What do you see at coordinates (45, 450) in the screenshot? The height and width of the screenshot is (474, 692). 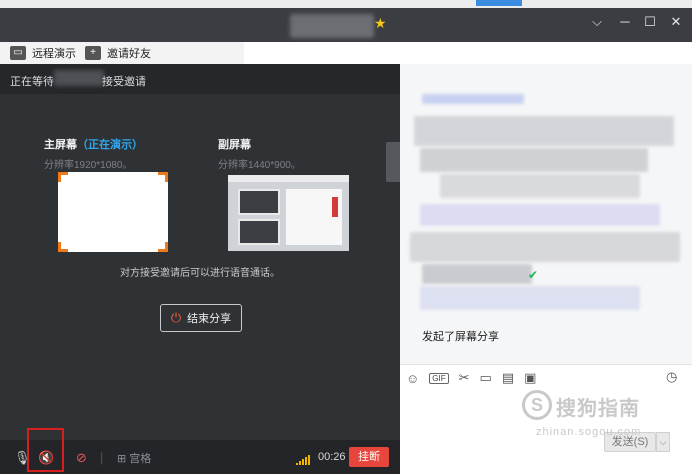 I see `annotation-highlight` at bounding box center [45, 450].